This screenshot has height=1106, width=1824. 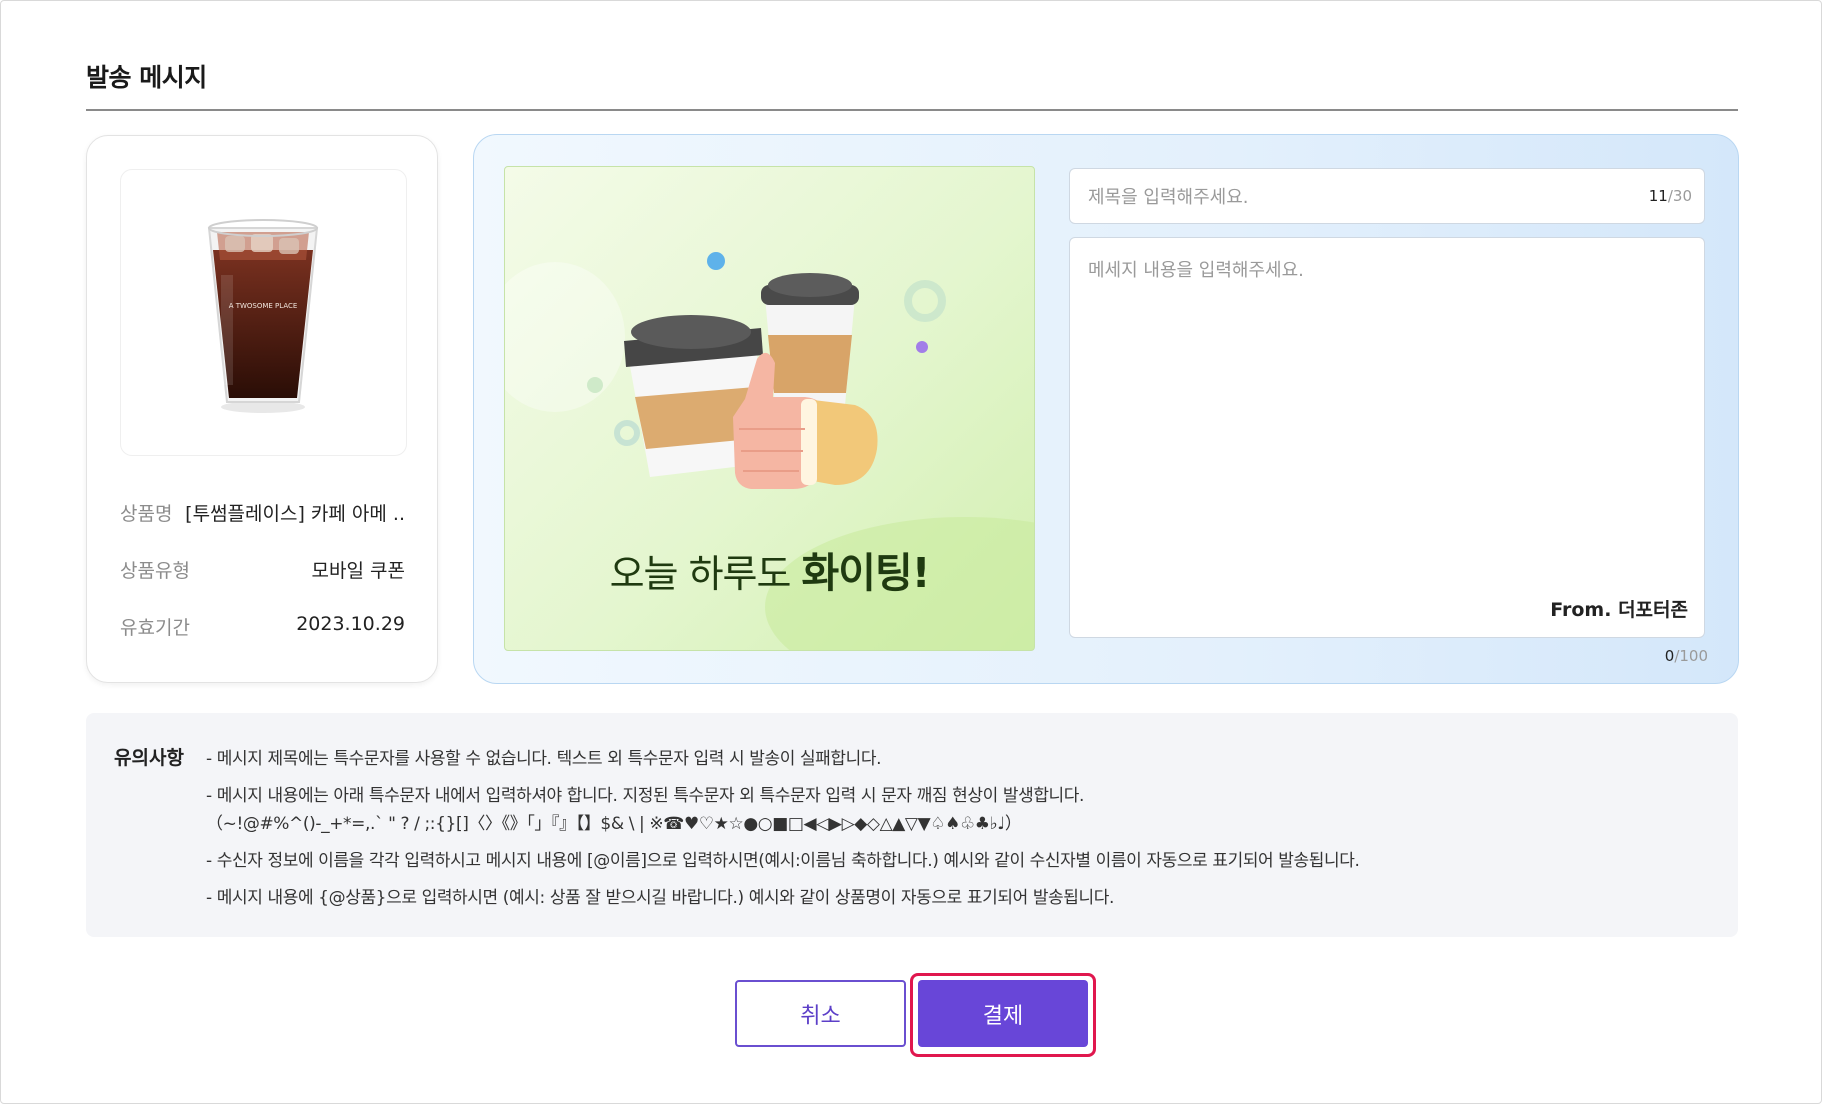 I want to click on subject-counter: 11/30, so click(x=1670, y=196).